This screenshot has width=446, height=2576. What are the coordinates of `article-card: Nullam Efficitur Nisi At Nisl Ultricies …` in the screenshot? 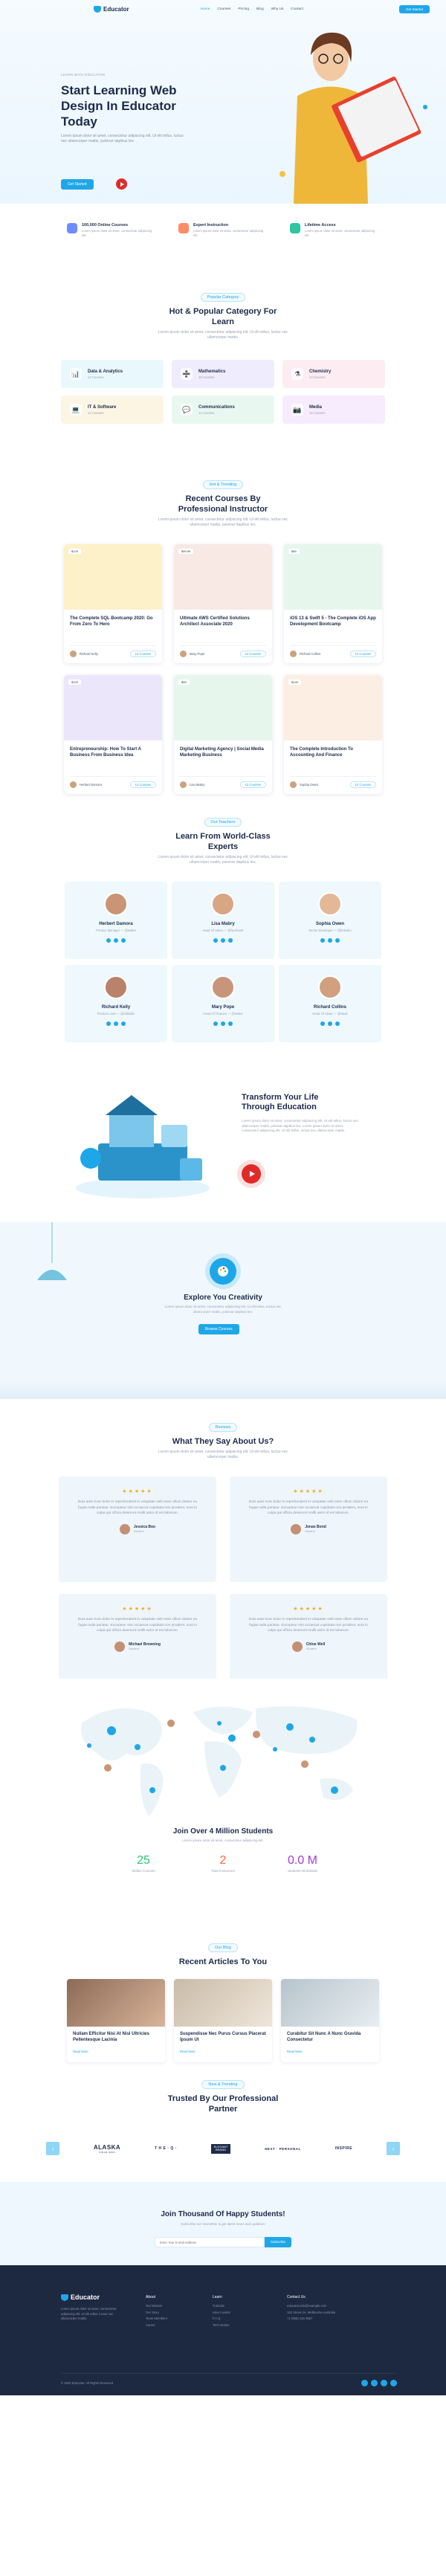 It's located at (116, 2020).